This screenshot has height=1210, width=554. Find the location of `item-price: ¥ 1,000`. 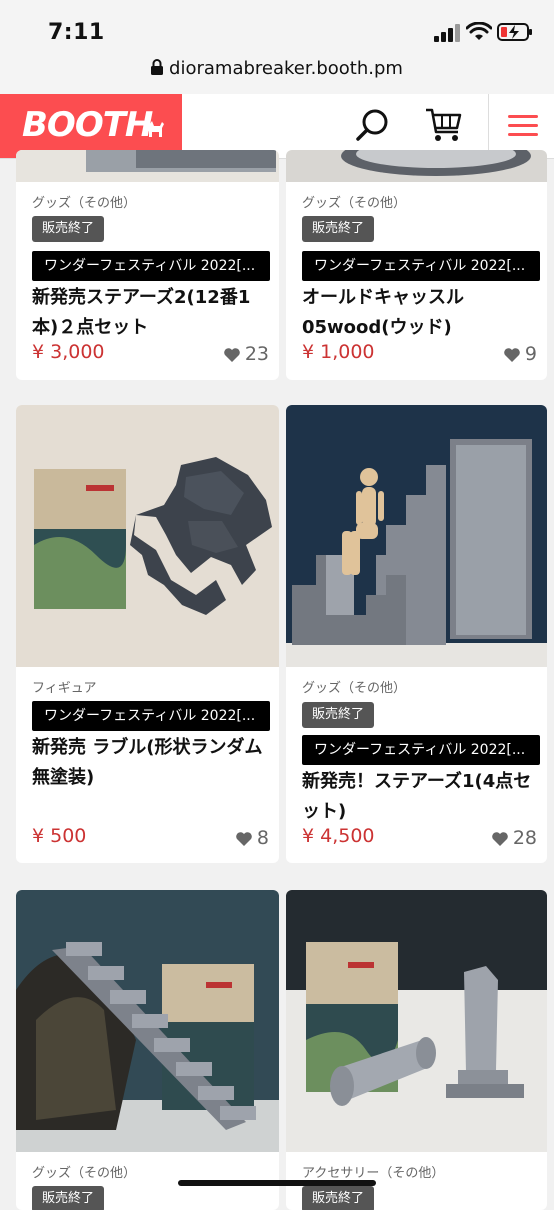

item-price: ¥ 1,000 is located at coordinates (338, 352).